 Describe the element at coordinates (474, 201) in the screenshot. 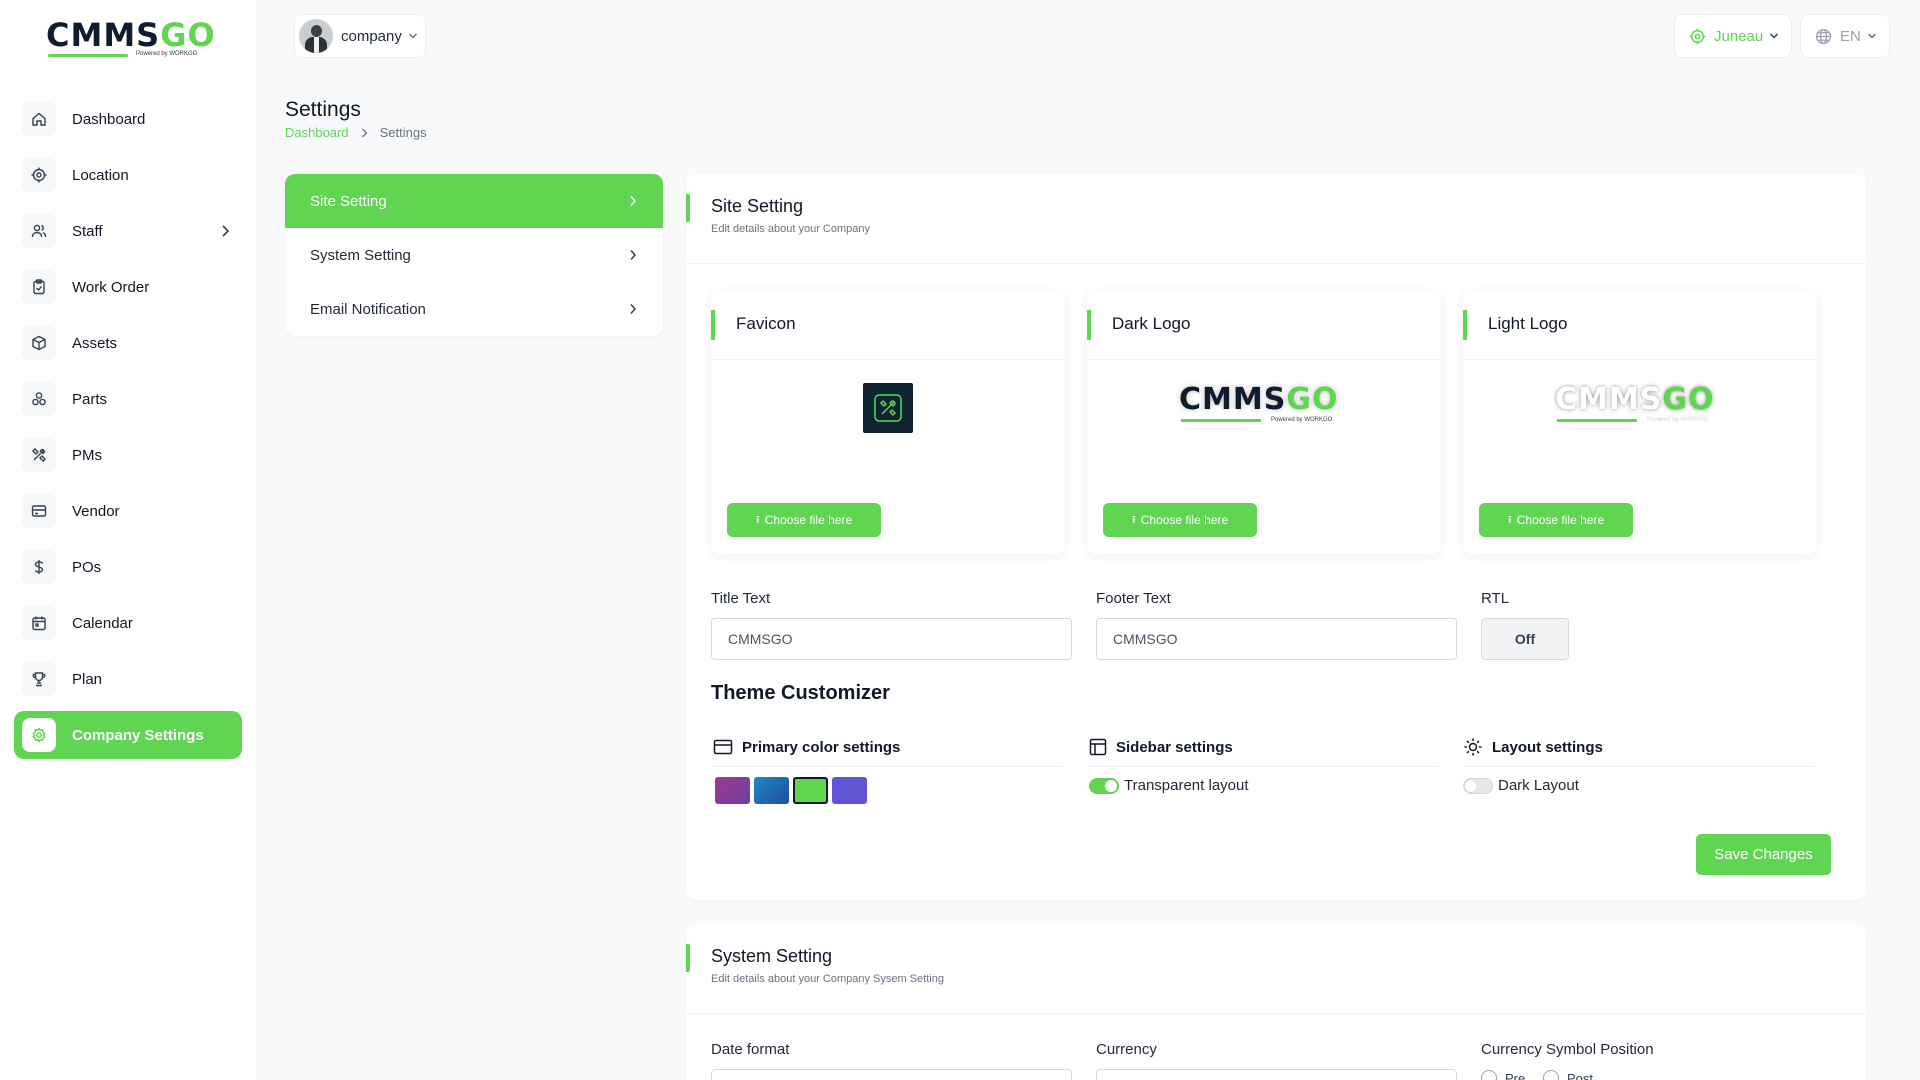

I see `settings-menu-site-setting: Site Setting` at that location.